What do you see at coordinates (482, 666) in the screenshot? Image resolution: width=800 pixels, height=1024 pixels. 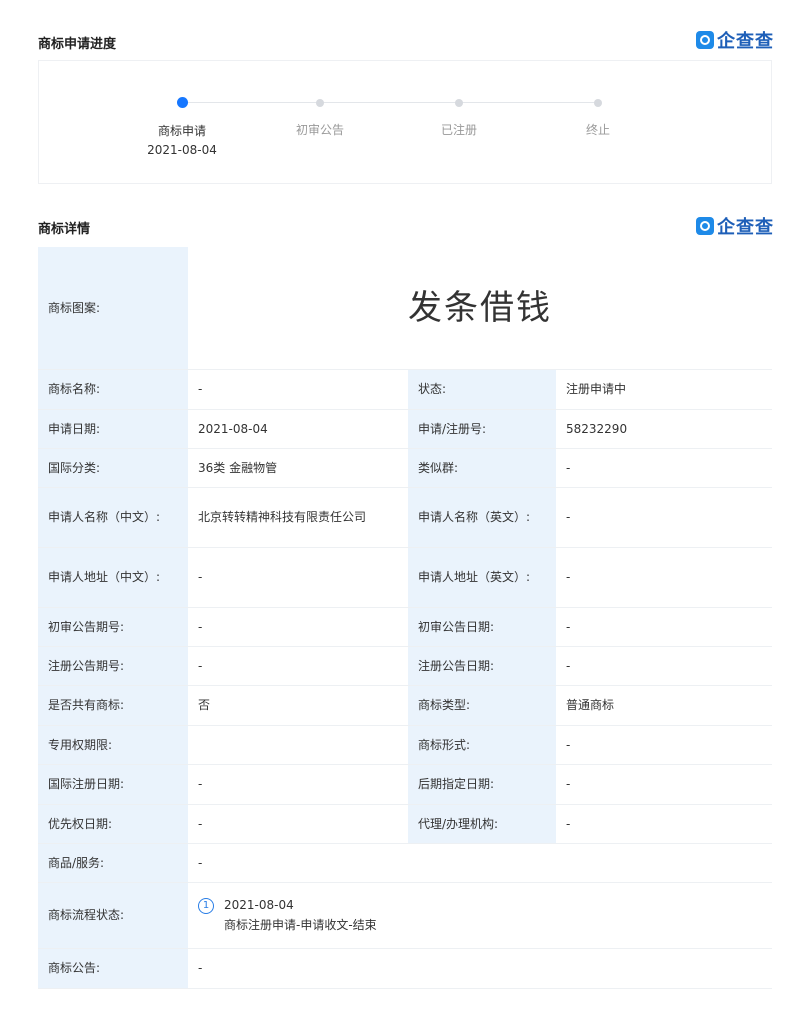 I see `field-label: 注册公告日期:` at bounding box center [482, 666].